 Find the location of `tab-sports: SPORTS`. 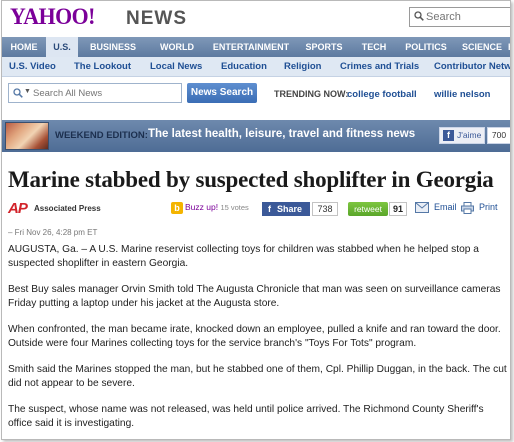

tab-sports: SPORTS is located at coordinates (324, 47).